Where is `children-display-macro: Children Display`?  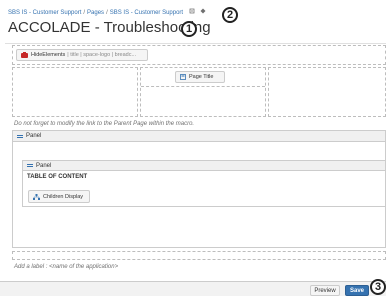
children-display-macro: Children Display is located at coordinates (59, 196).